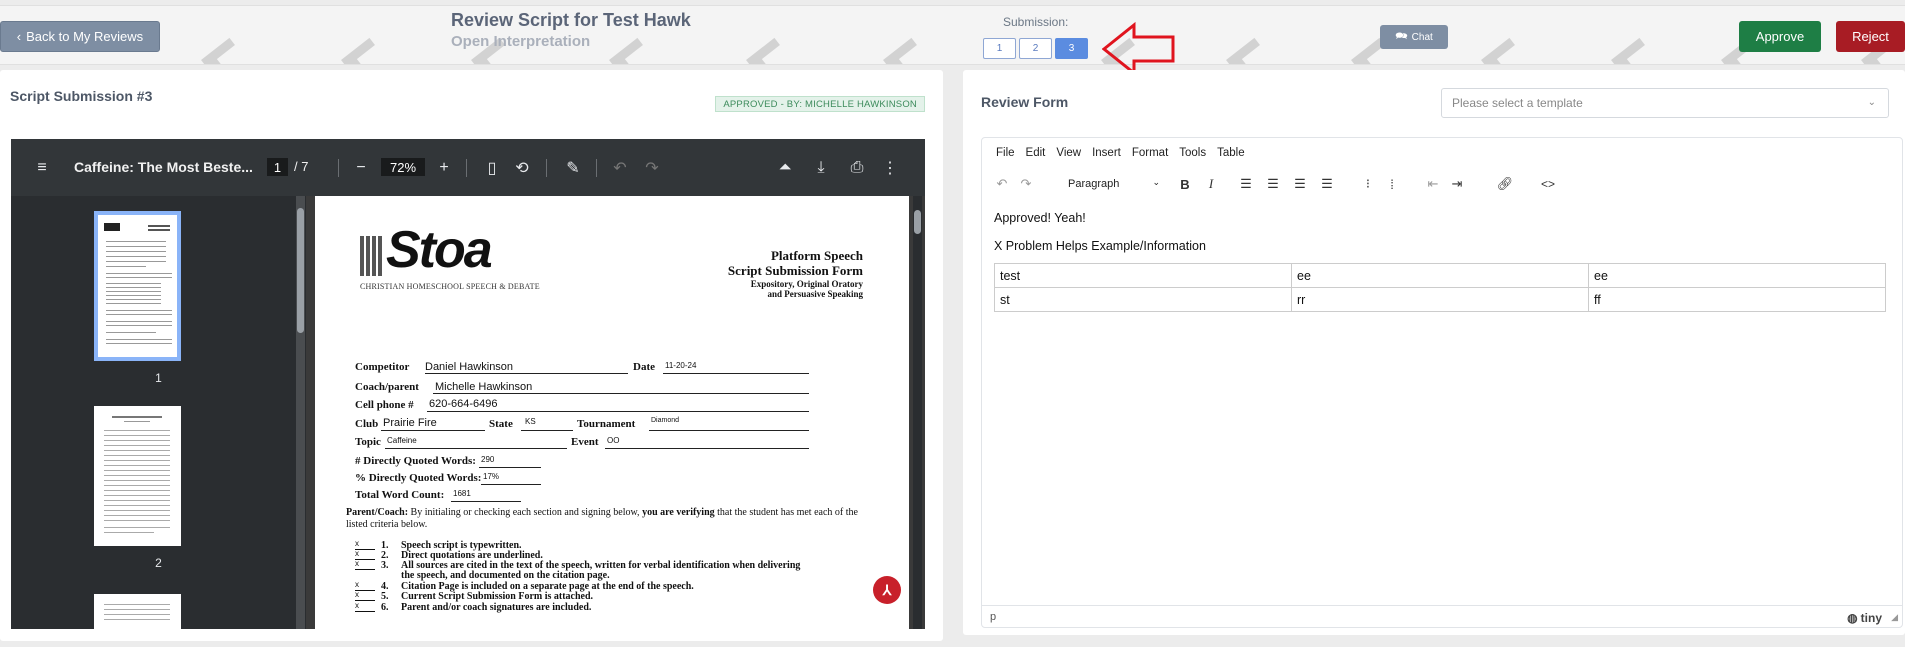  I want to click on thumbnail-scrollbar, so click(300, 412).